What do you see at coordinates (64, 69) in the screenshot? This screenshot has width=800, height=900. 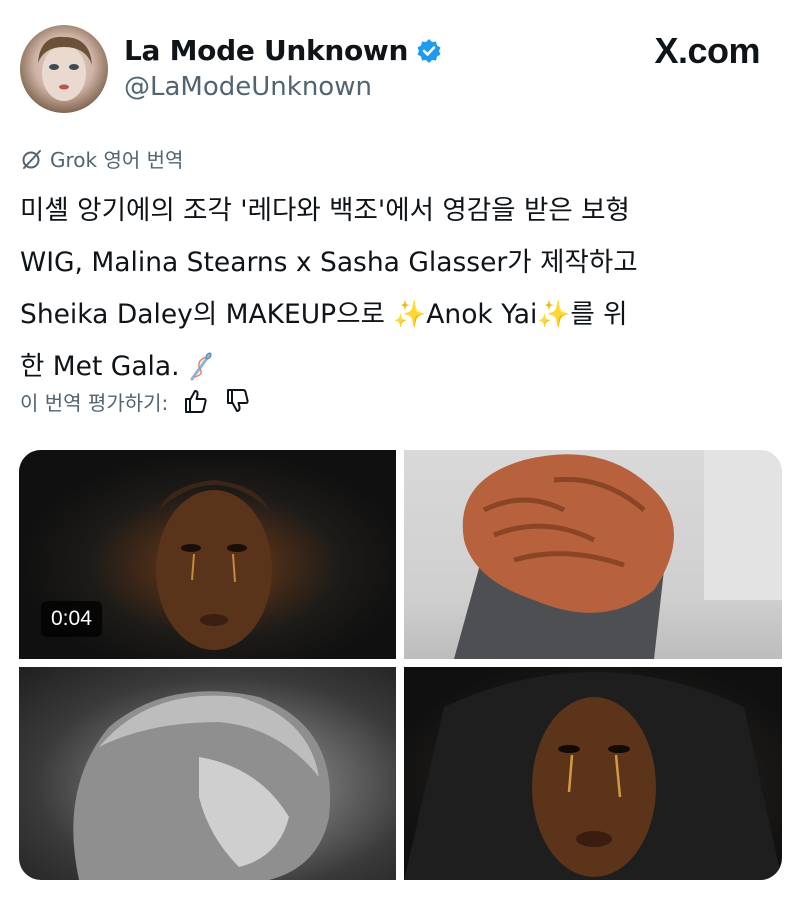 I see `avatar` at bounding box center [64, 69].